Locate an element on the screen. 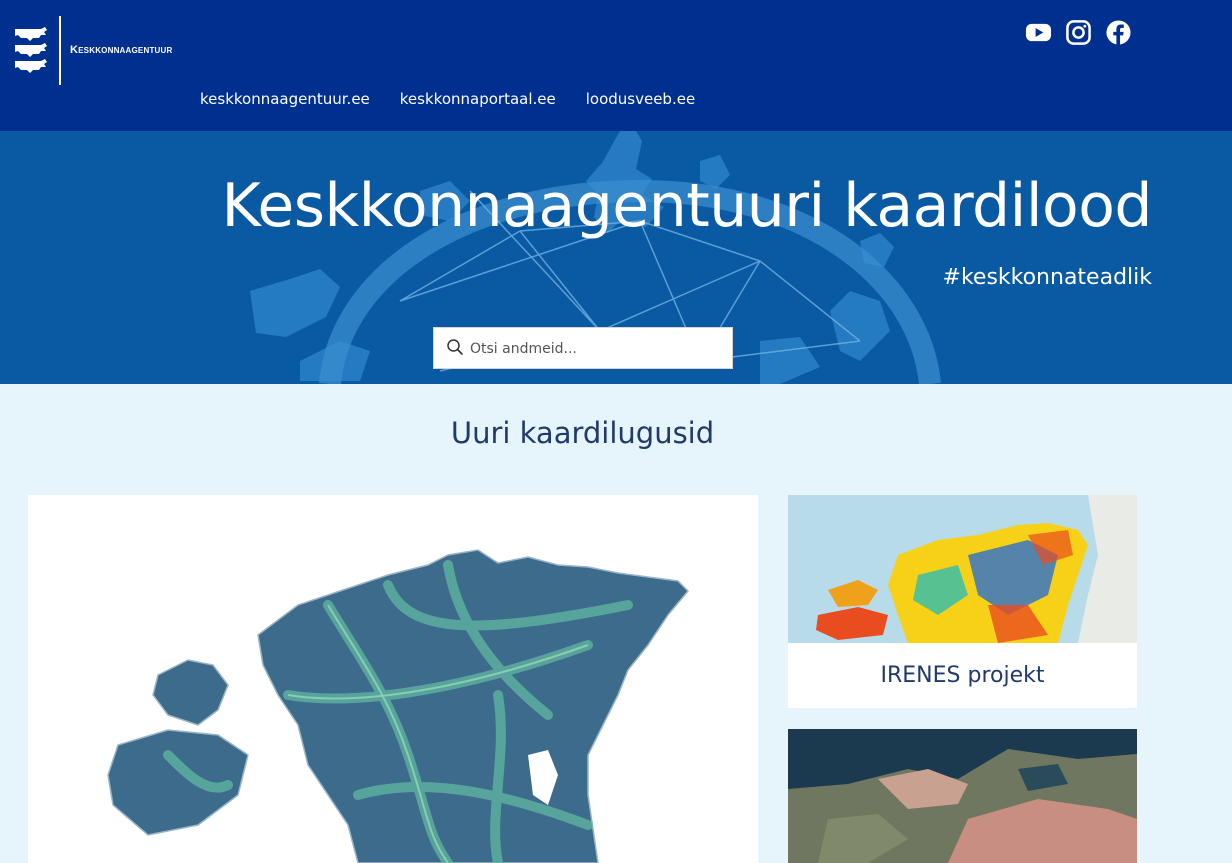  story-card-irenes: IRENES projekt is located at coordinates (962, 601).